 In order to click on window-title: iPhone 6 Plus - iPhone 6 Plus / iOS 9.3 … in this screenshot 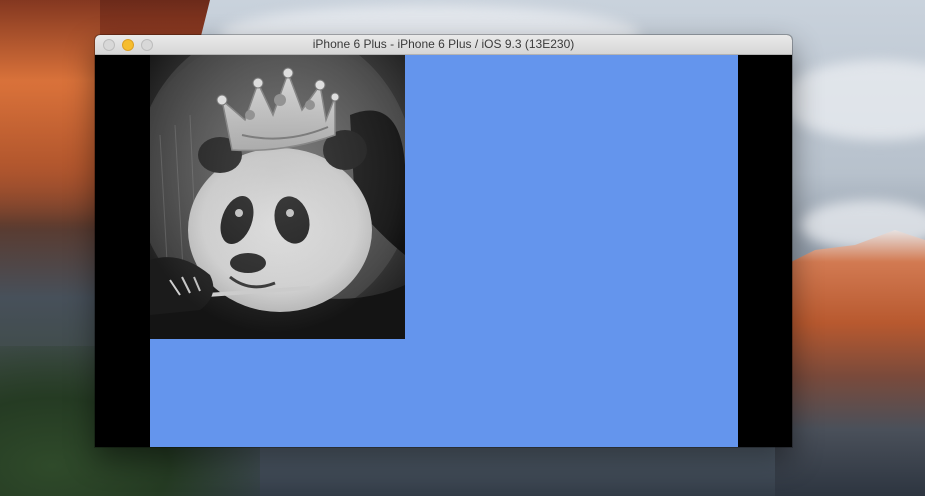, I will do `click(443, 44)`.